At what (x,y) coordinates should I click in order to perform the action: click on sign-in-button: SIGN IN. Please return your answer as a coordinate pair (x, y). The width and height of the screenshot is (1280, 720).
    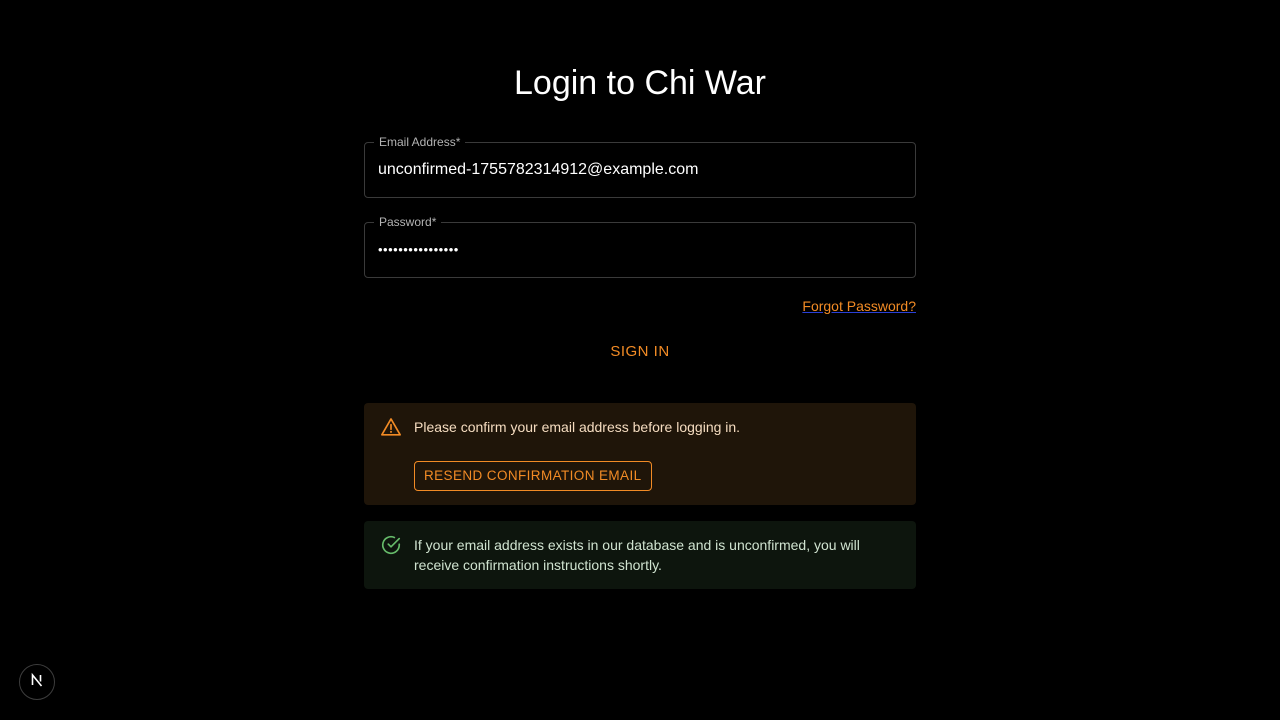
    Looking at the image, I should click on (640, 352).